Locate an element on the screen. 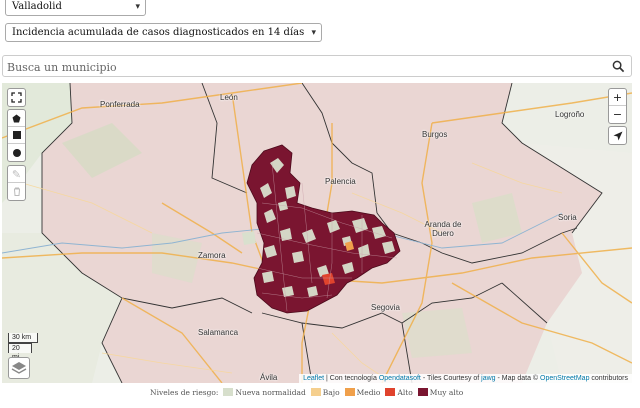  place-label: León is located at coordinates (229, 97).